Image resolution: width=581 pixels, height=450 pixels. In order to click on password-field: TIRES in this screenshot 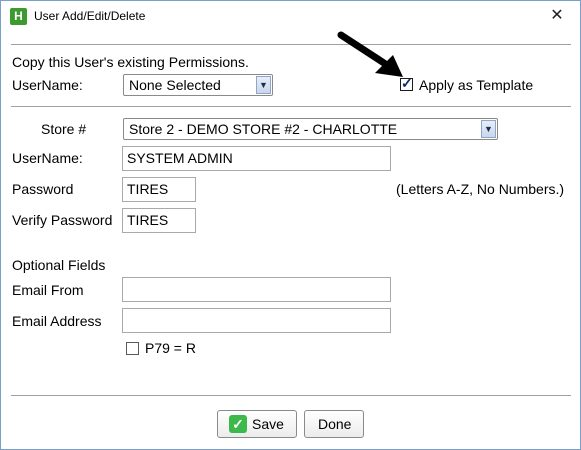, I will do `click(159, 189)`.